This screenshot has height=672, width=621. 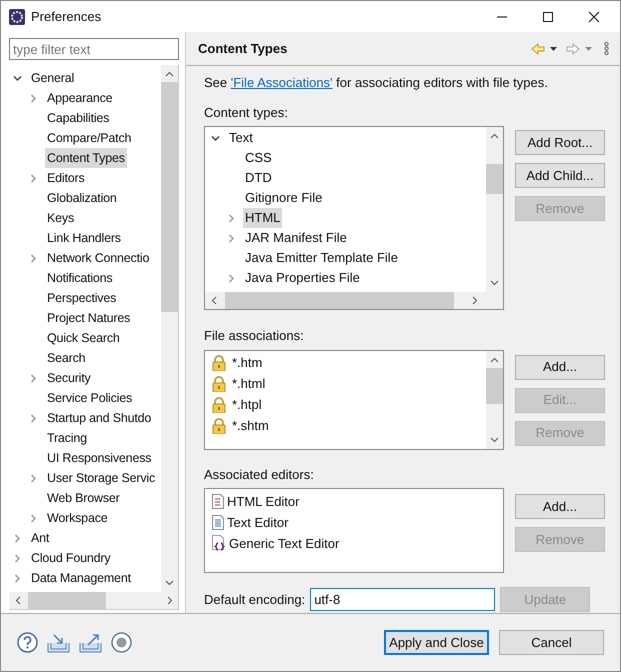 What do you see at coordinates (99, 458) in the screenshot?
I see `tree-item: UI Responsiveness` at bounding box center [99, 458].